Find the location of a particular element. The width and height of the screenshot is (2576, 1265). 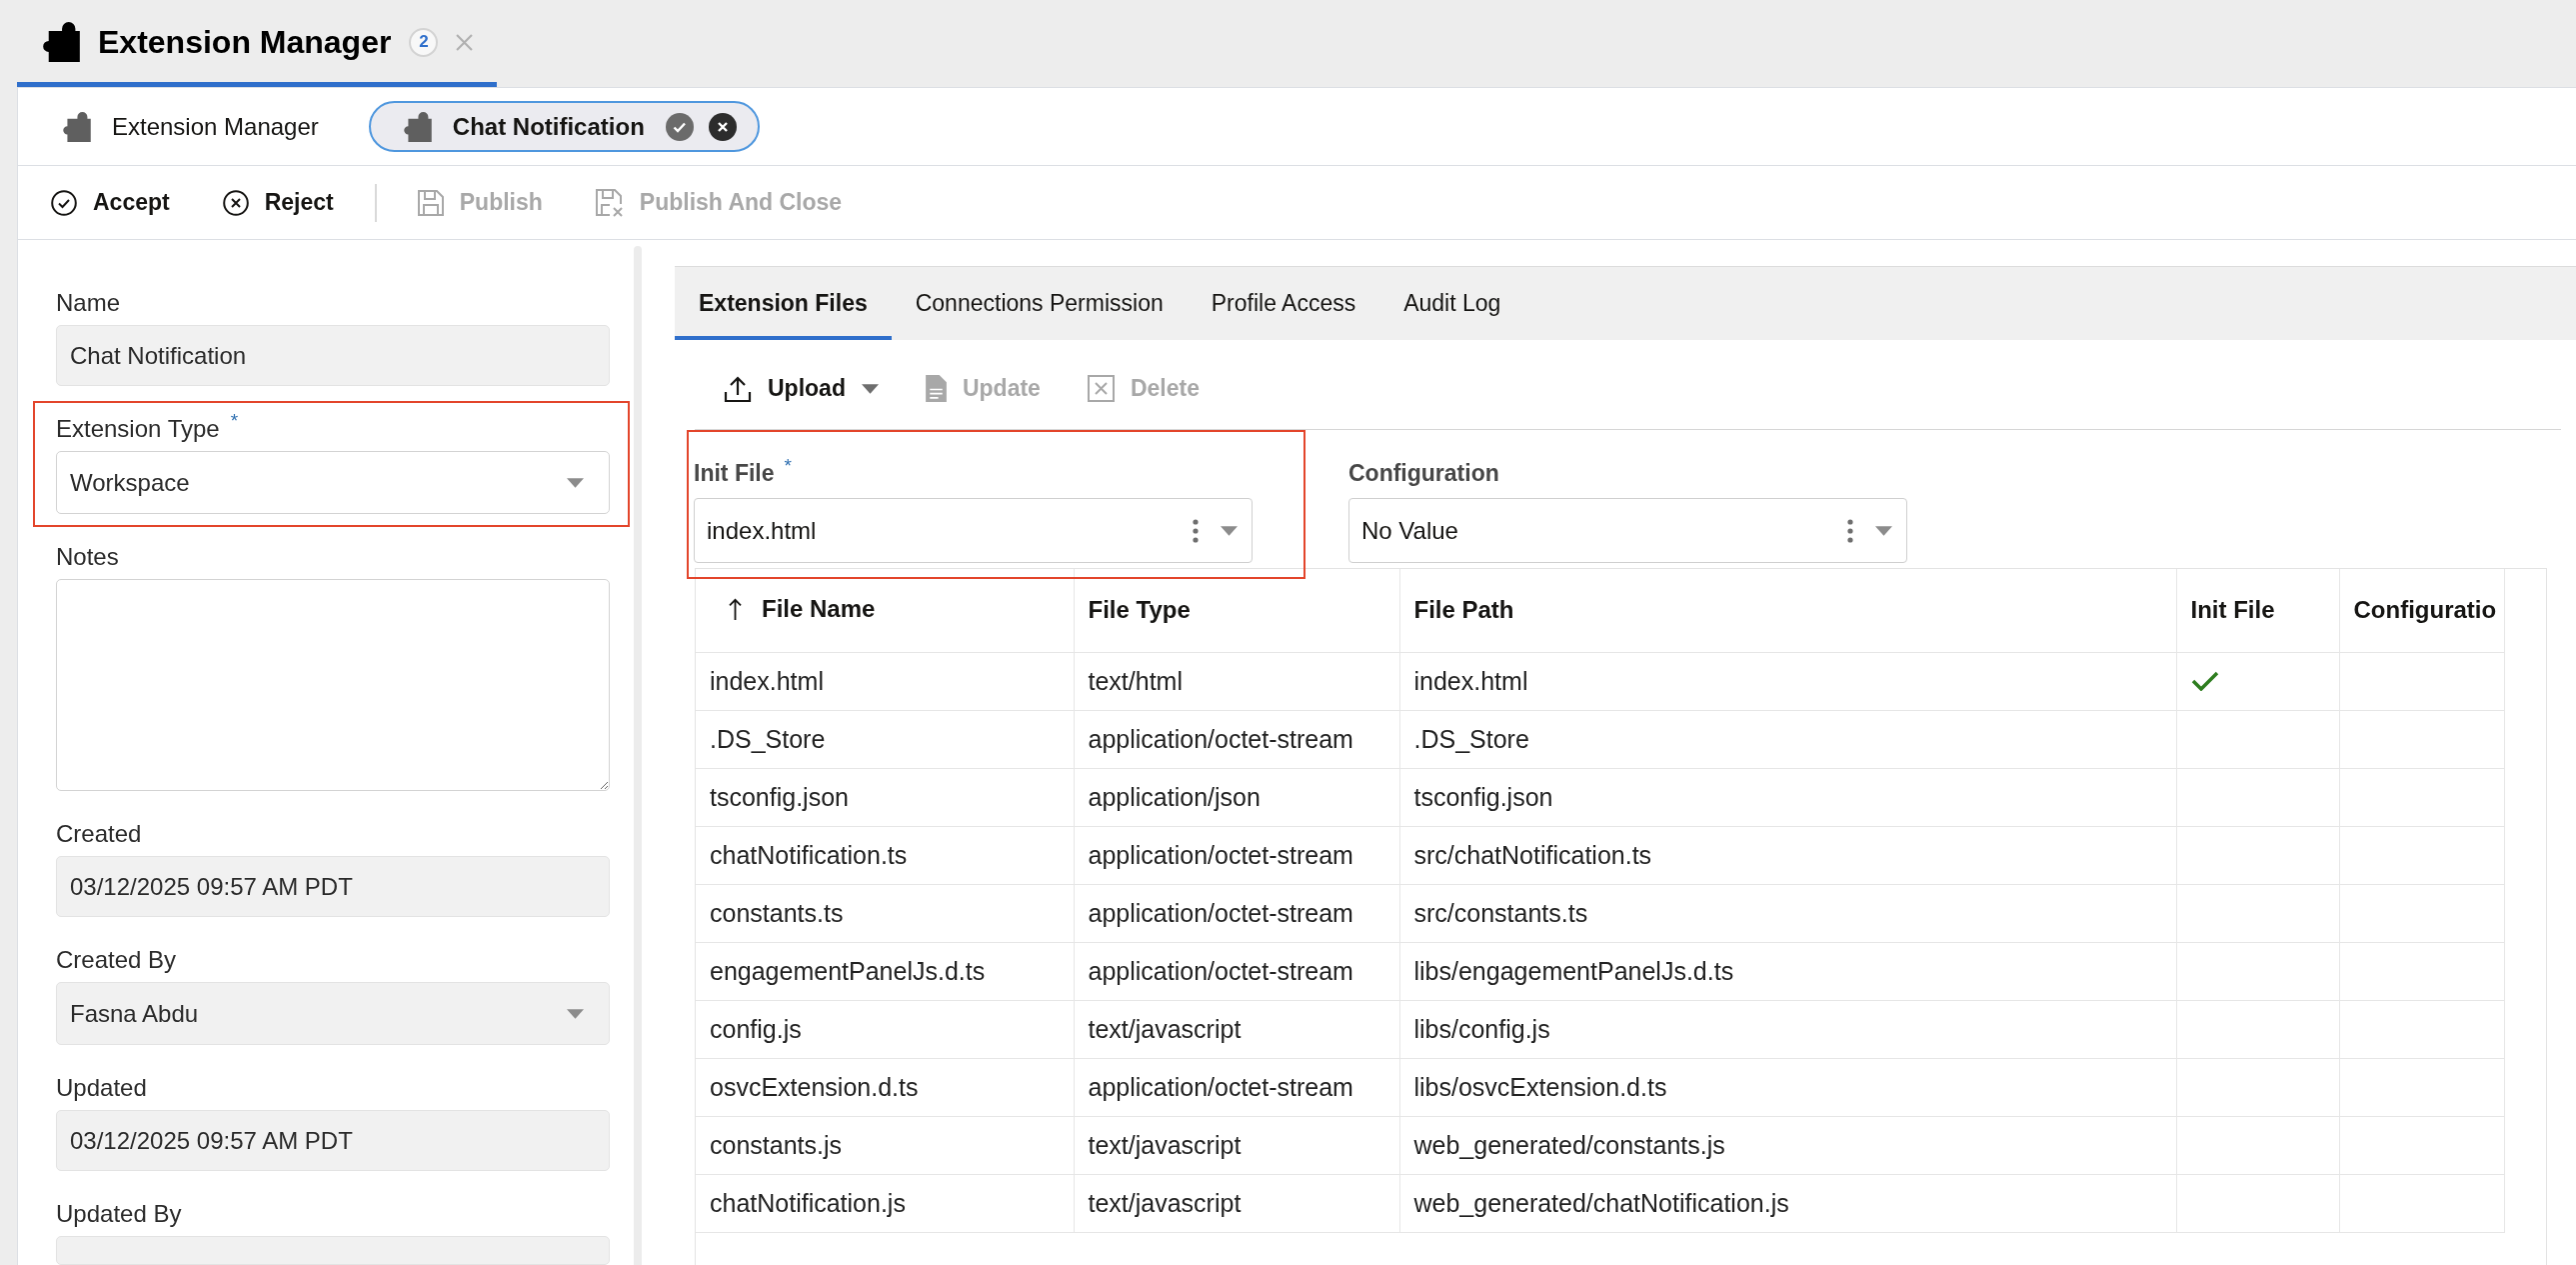

field-label: Created is located at coordinates (99, 834).